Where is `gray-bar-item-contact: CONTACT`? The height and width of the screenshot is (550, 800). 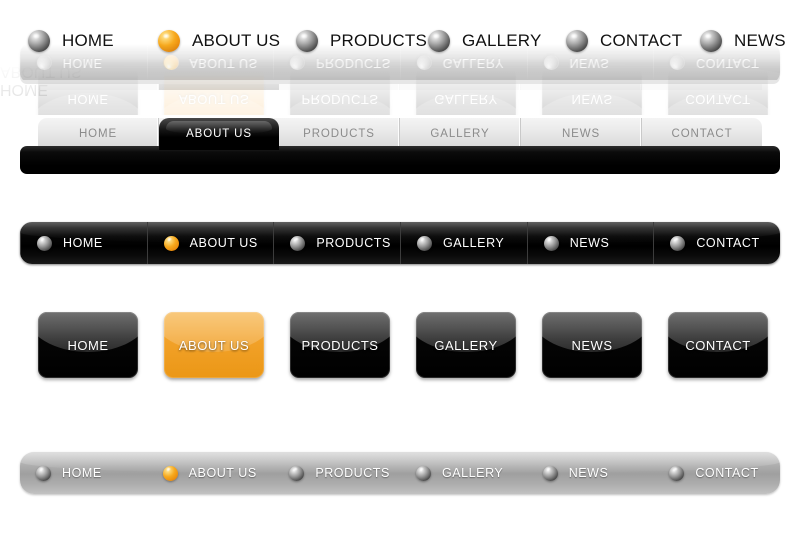
gray-bar-item-contact: CONTACT is located at coordinates (716, 473).